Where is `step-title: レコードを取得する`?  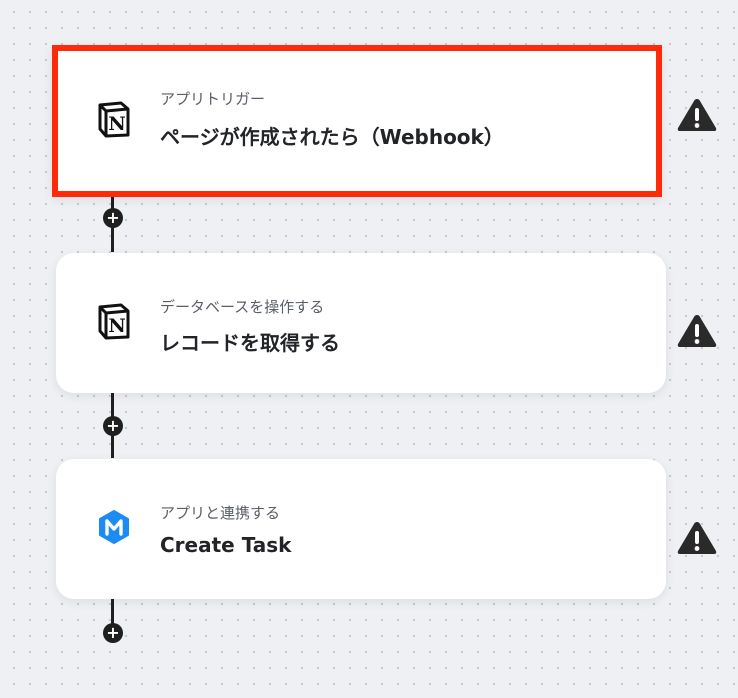
step-title: レコードを取得する is located at coordinates (250, 343).